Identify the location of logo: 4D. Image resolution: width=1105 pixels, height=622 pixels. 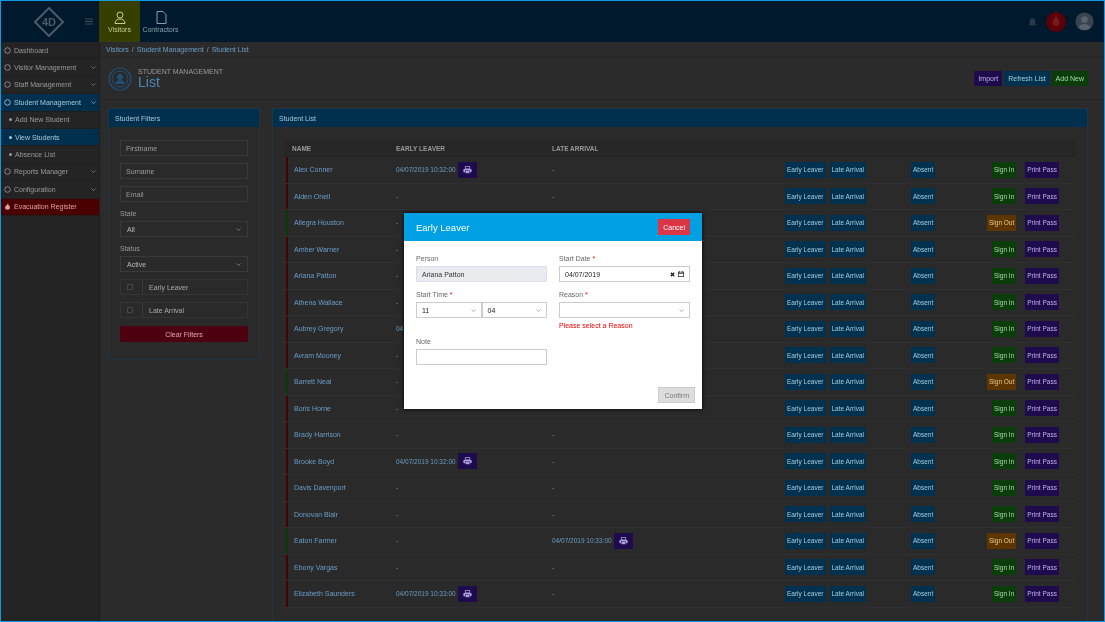
(49, 21).